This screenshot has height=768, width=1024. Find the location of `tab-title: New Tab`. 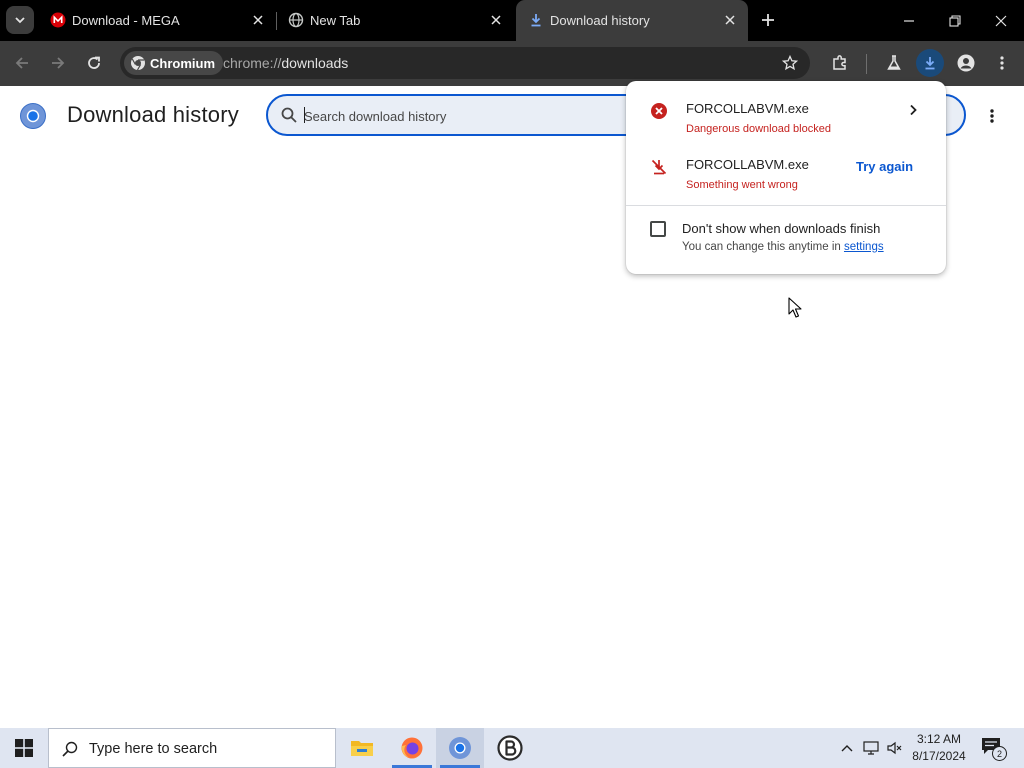

tab-title: New Tab is located at coordinates (335, 20).